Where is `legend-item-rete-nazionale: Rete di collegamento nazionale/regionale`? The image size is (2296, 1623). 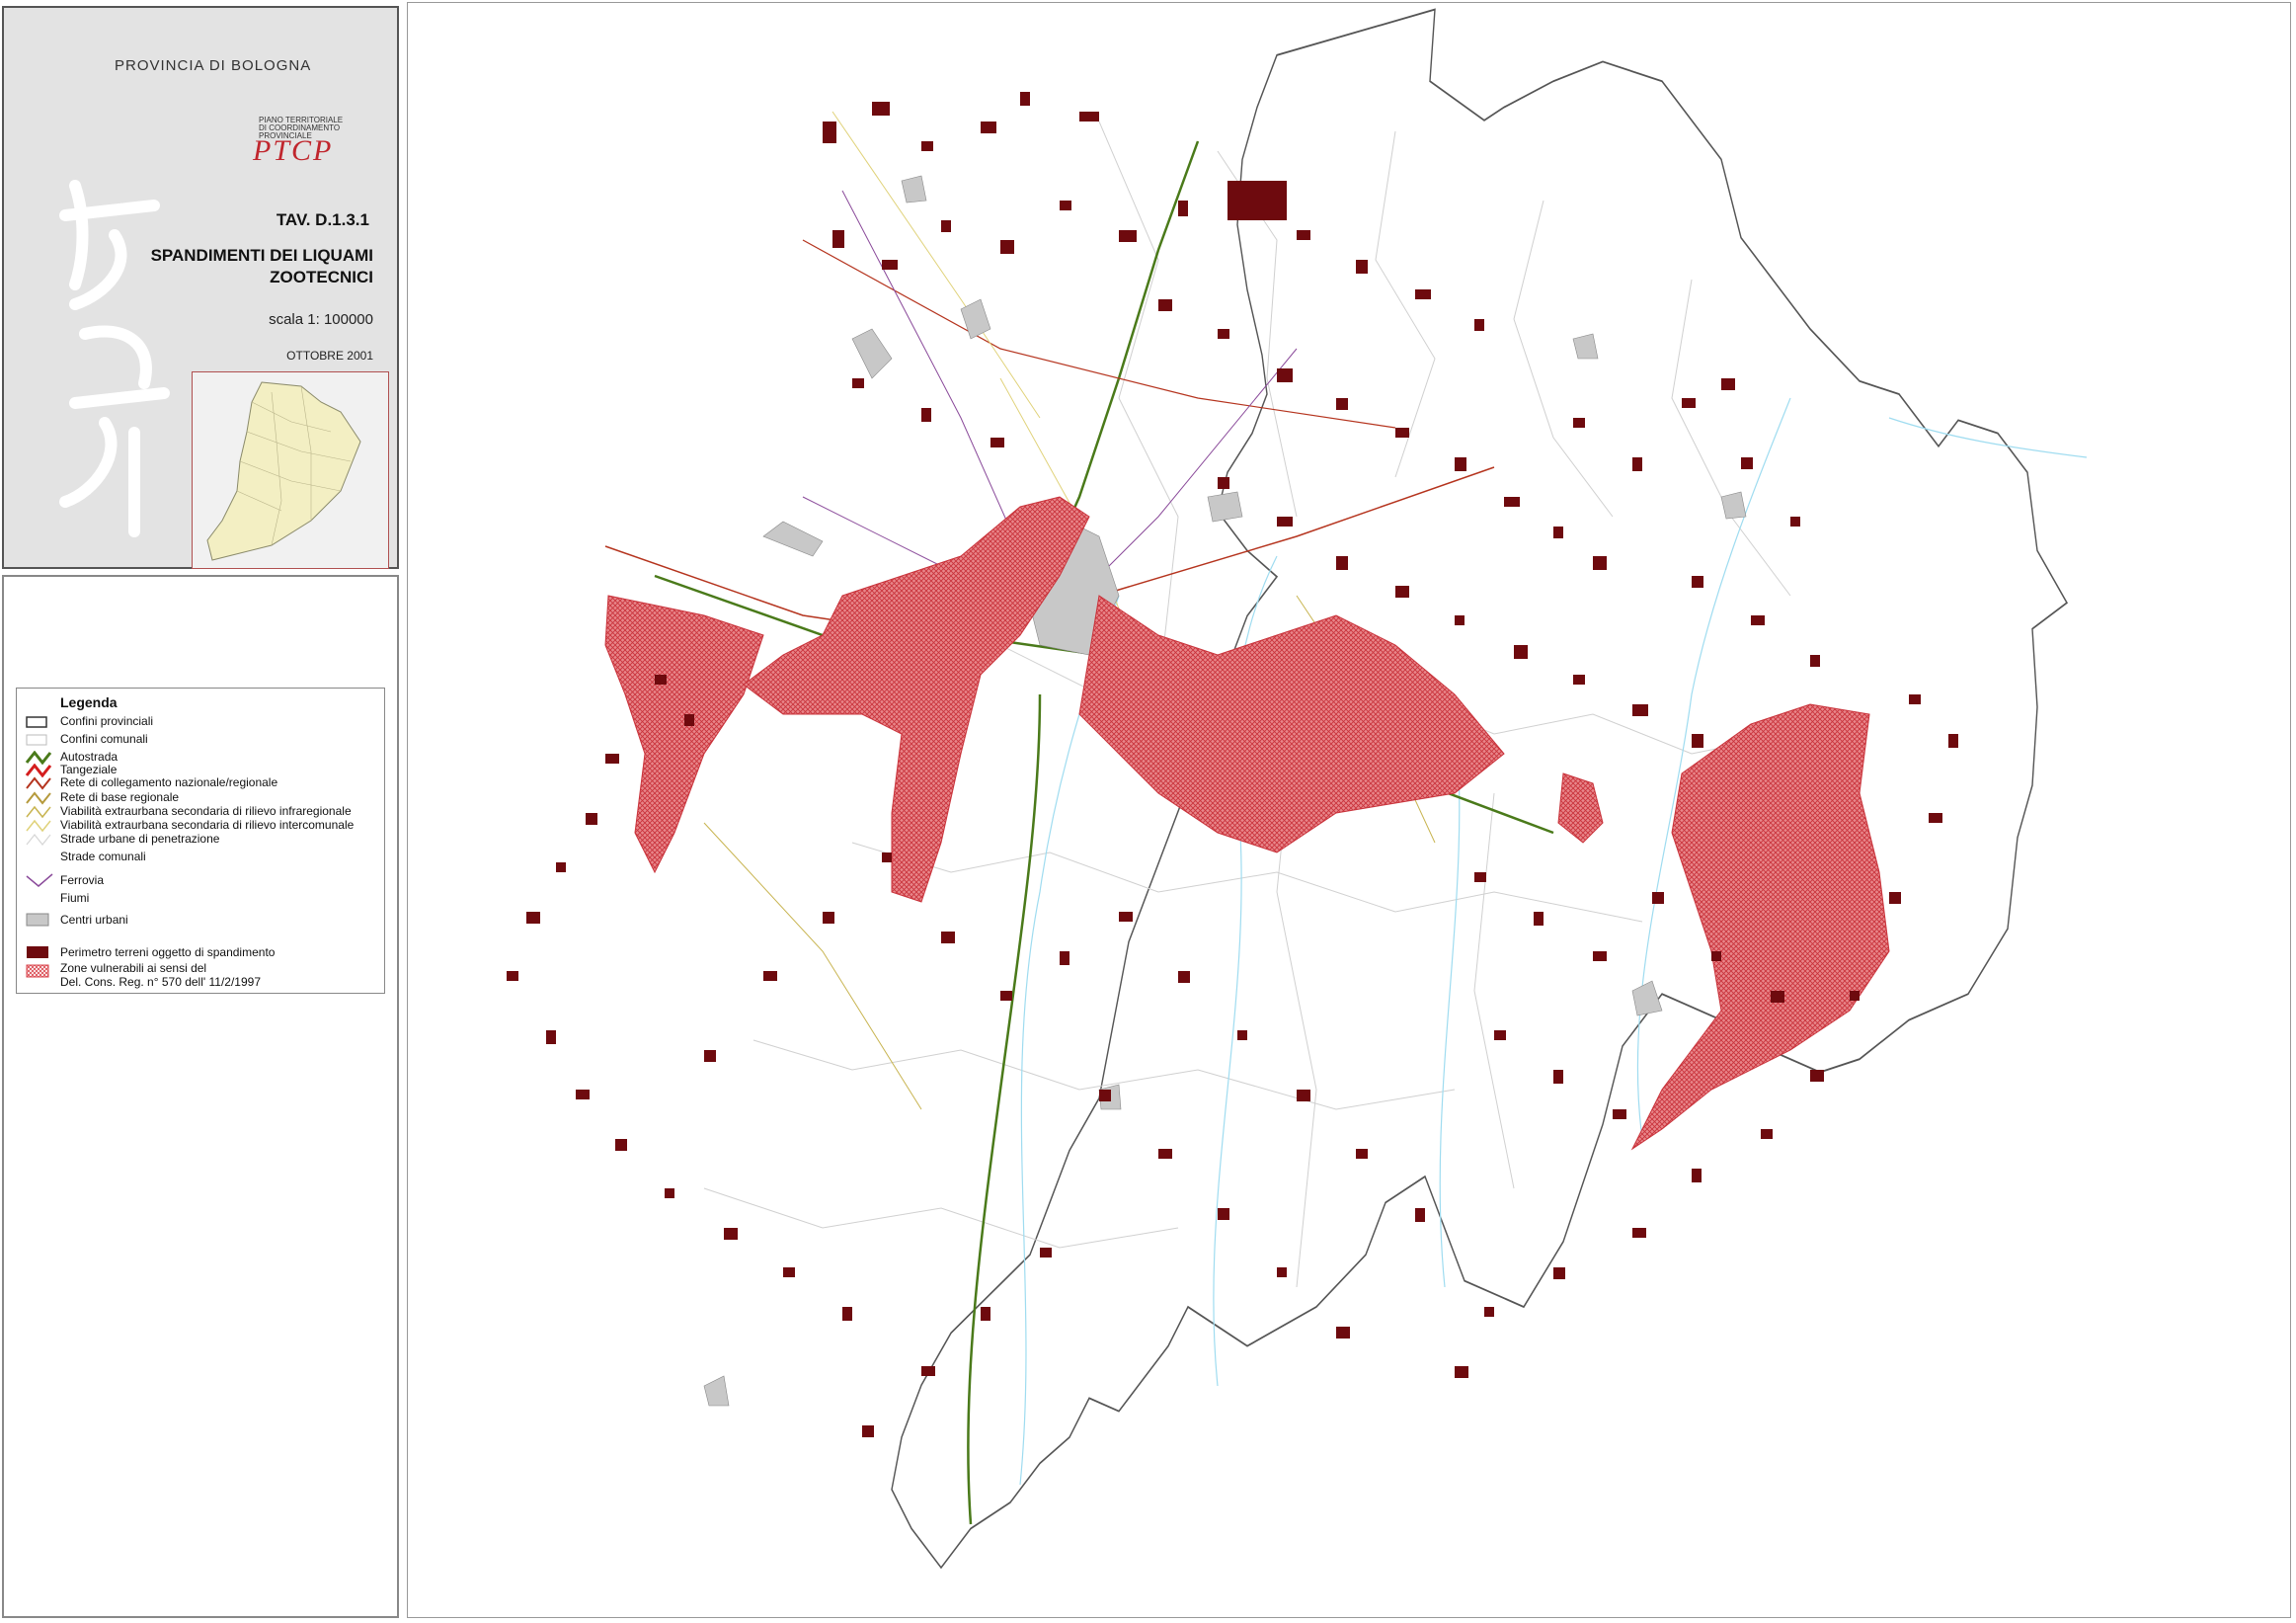
legend-item-rete-nazionale: Rete di collegamento nazionale/regionale is located at coordinates (169, 782).